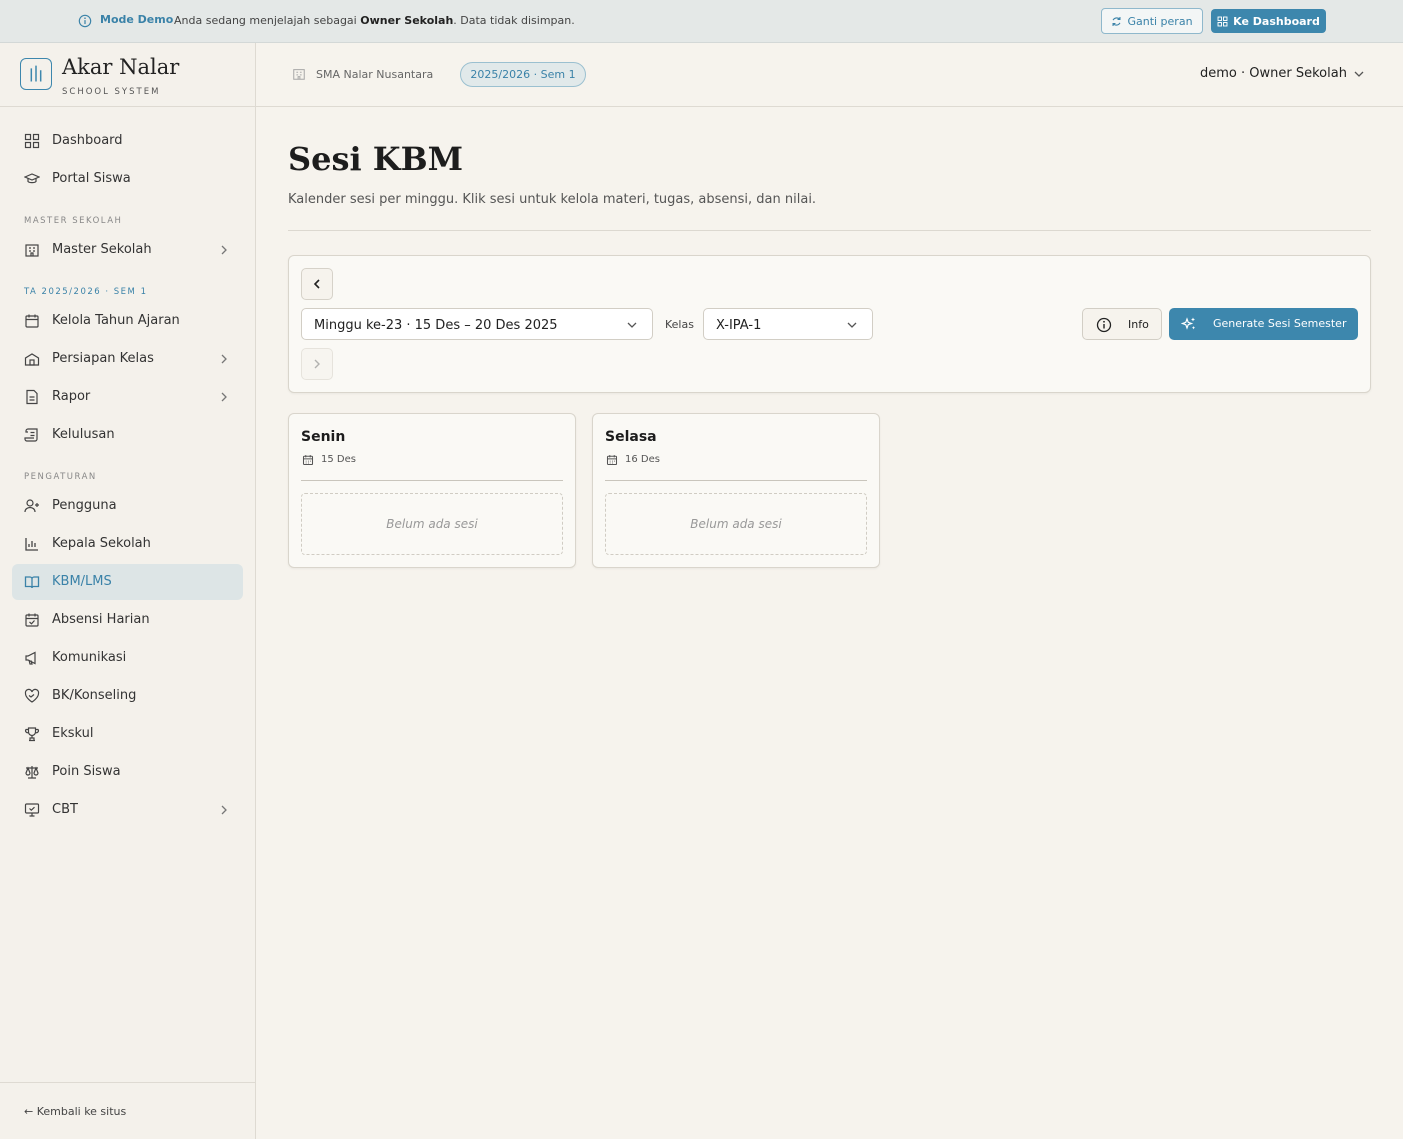  What do you see at coordinates (116, 320) in the screenshot?
I see `sidebar-item-label: Kelola Tahun Ajaran` at bounding box center [116, 320].